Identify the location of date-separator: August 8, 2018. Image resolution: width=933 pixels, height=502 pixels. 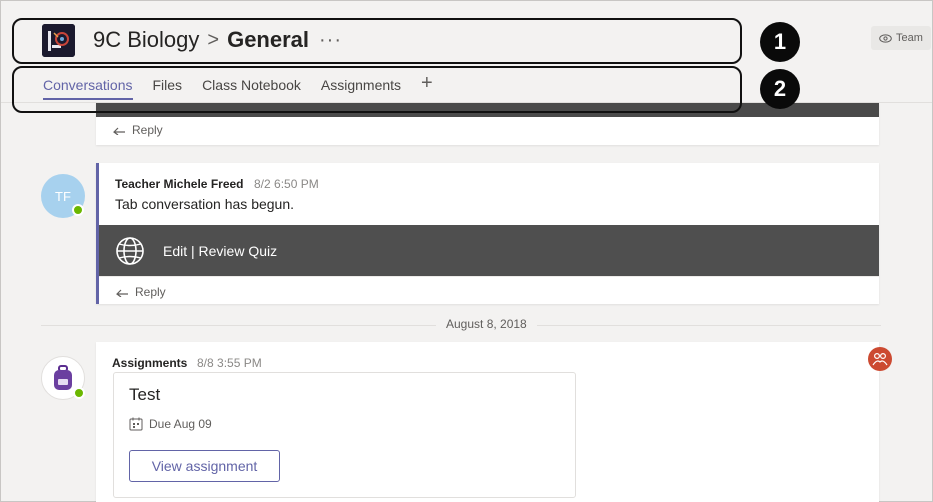
(486, 324).